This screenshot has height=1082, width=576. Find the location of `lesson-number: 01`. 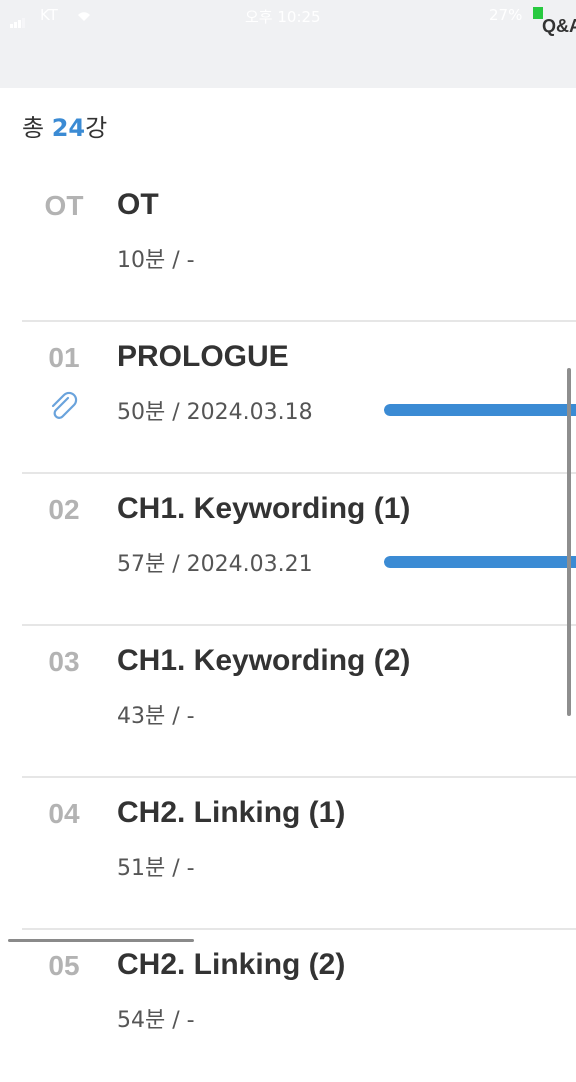

lesson-number: 01 is located at coordinates (64, 357).